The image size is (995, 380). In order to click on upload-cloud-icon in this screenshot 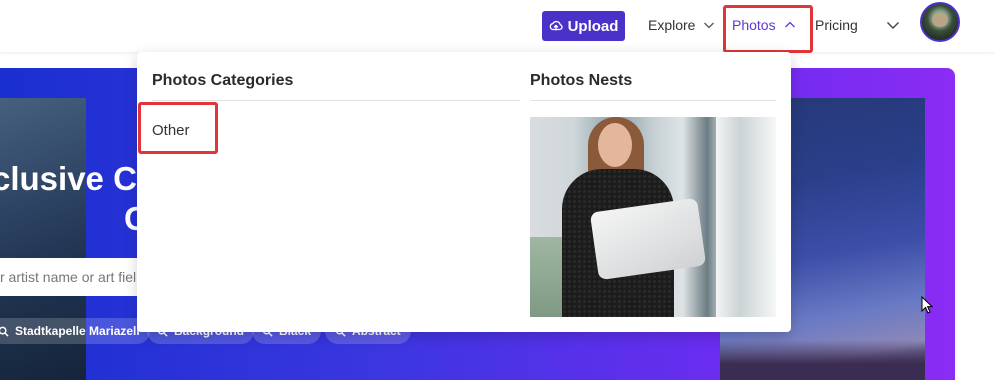, I will do `click(556, 25)`.